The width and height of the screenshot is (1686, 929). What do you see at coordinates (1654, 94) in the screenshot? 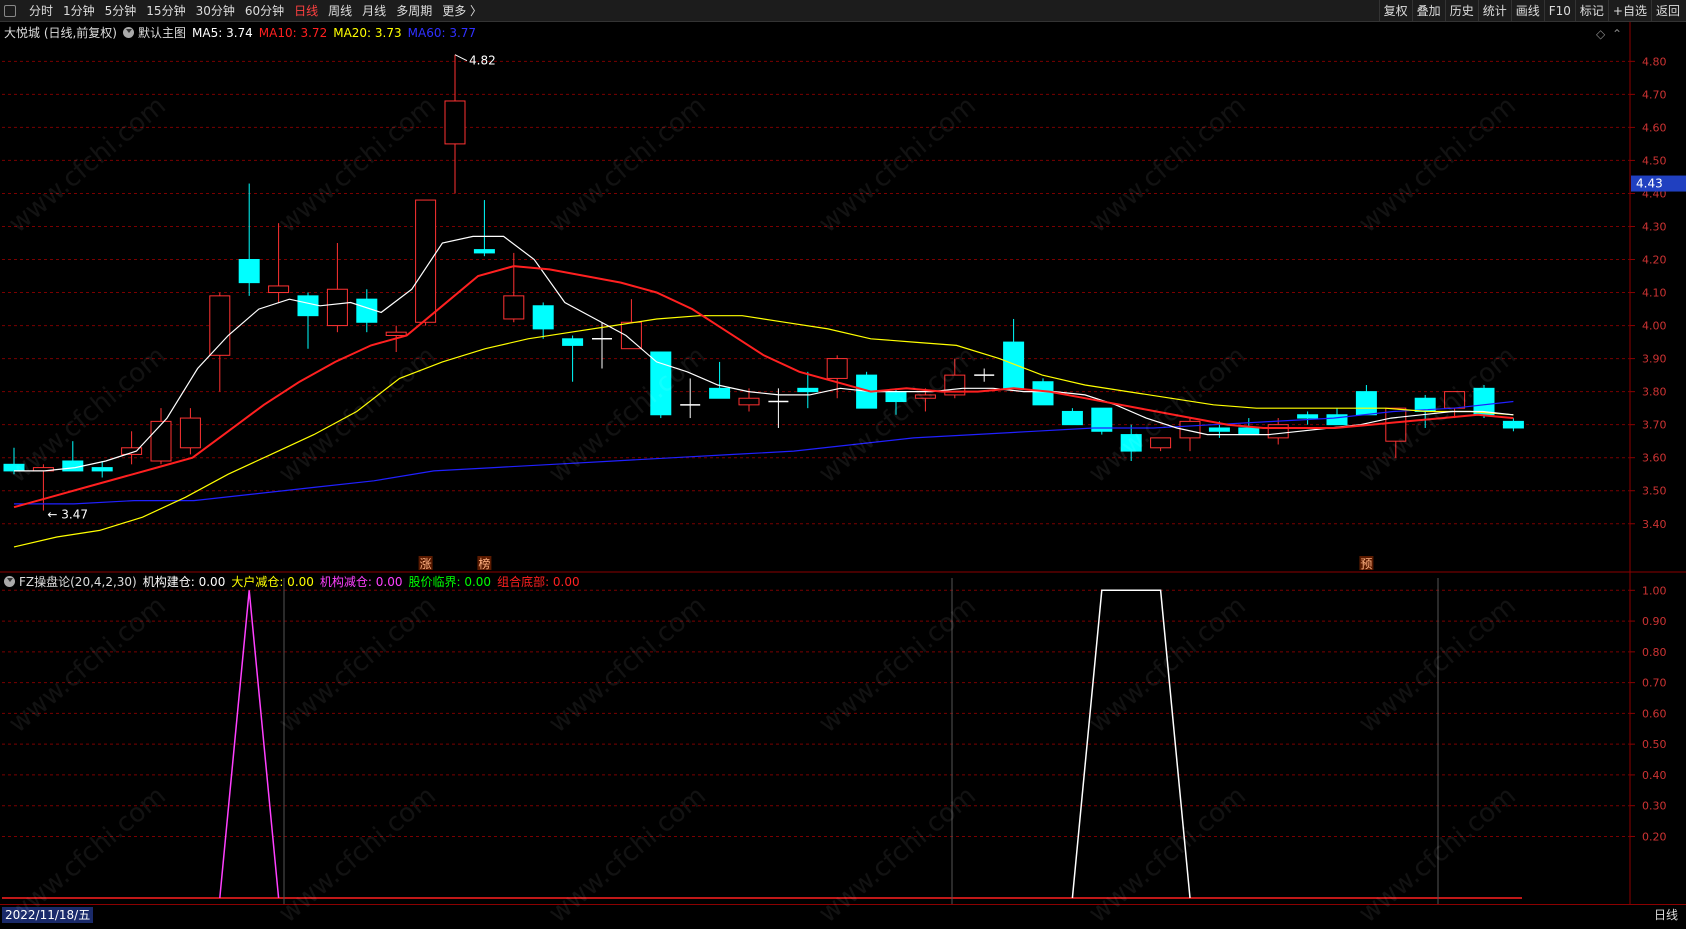
I see `price-tick-label: 4.70` at bounding box center [1654, 94].